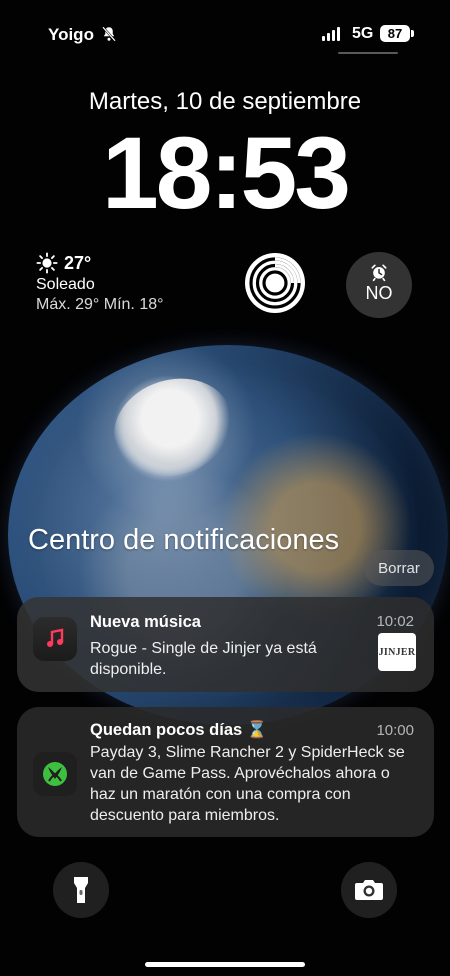  What do you see at coordinates (65, 284) in the screenshot?
I see `weather-condition: Soleado` at bounding box center [65, 284].